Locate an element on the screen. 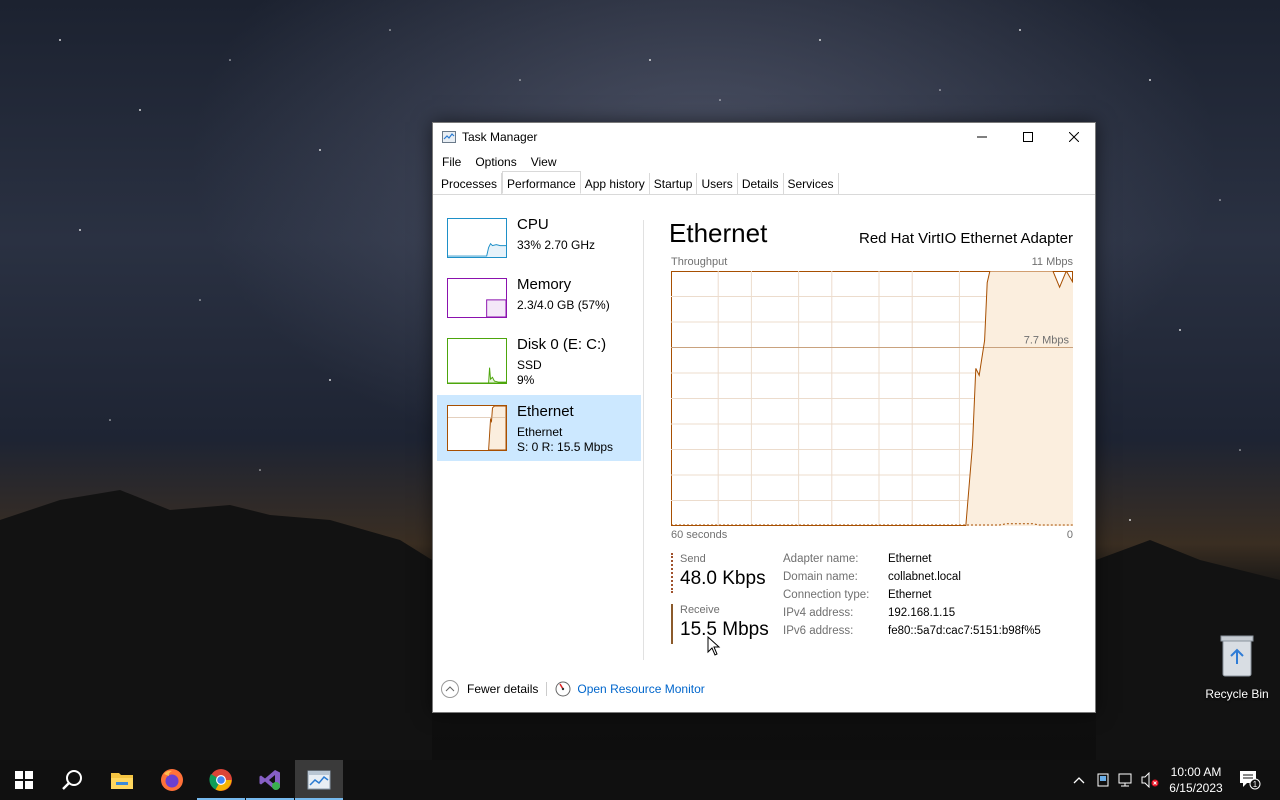 The image size is (1280, 800). perf-item-detail: 9% is located at coordinates (526, 380).